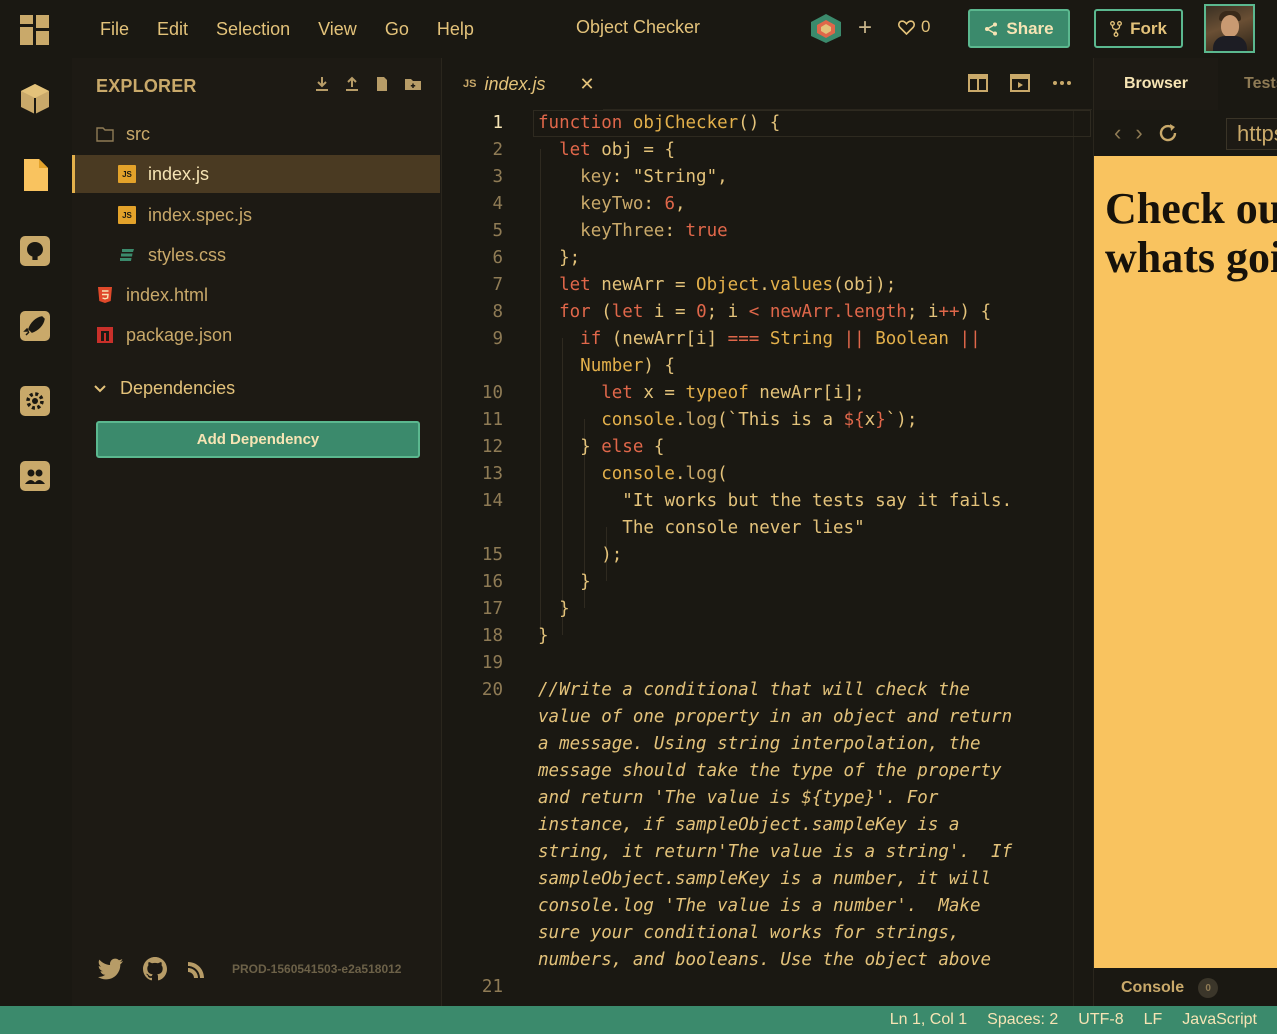 The image size is (1277, 1034). What do you see at coordinates (1156, 84) in the screenshot?
I see `tab-browser: Browser` at bounding box center [1156, 84].